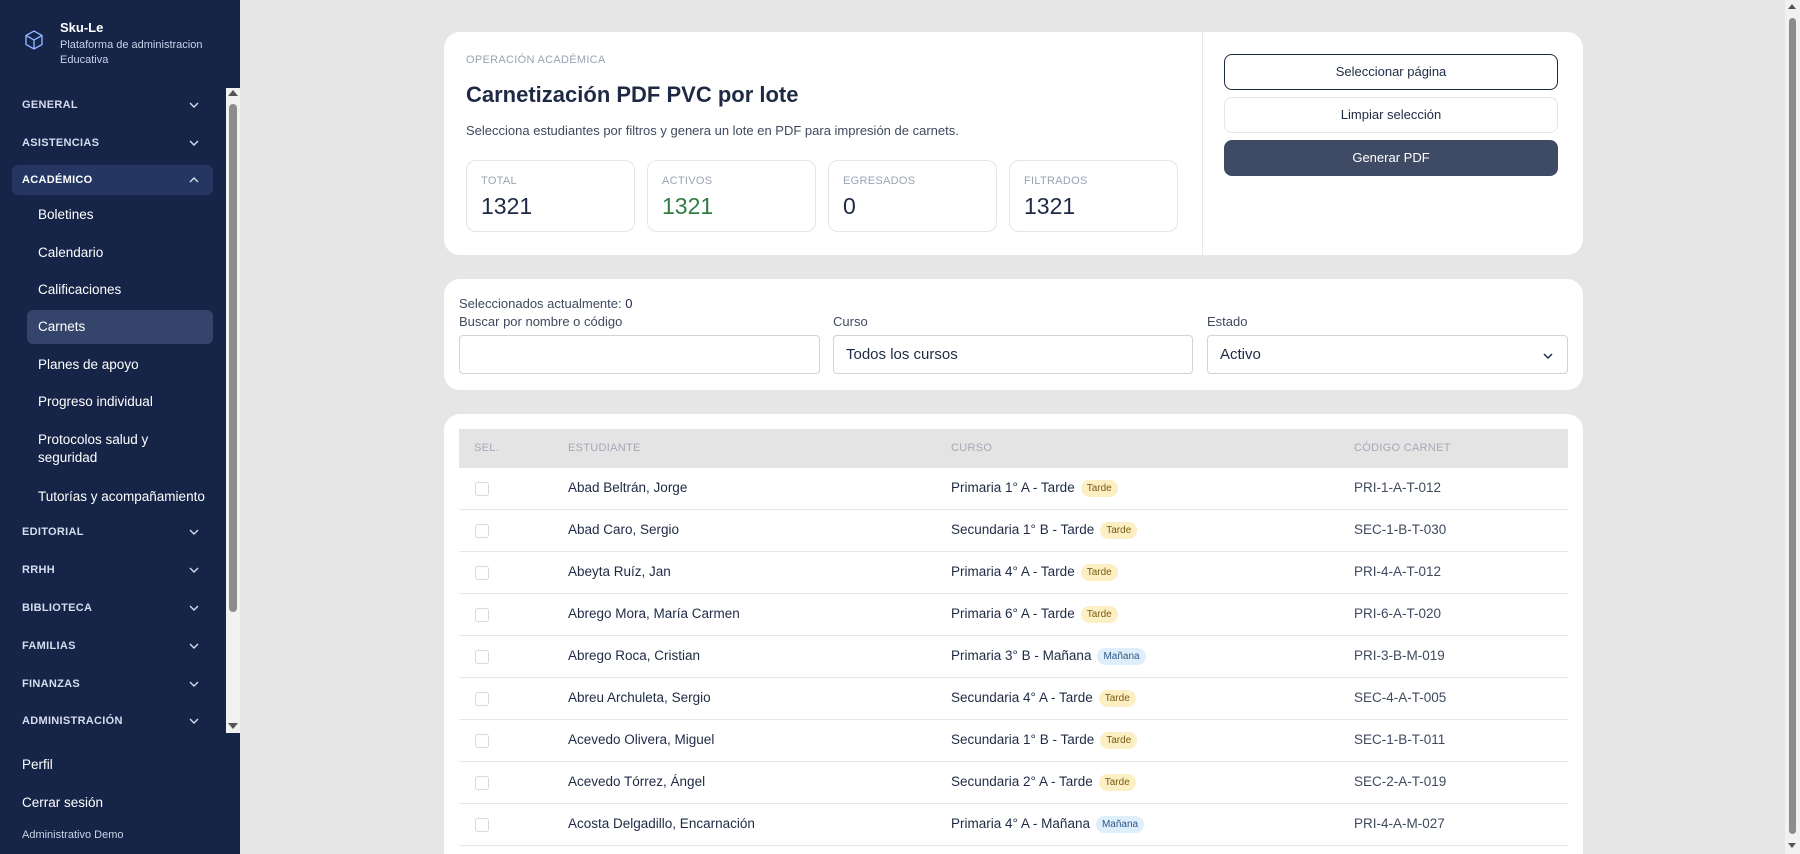 Image resolution: width=1800 pixels, height=854 pixels. What do you see at coordinates (487, 448) in the screenshot?
I see `col-header-sel: SEL.` at bounding box center [487, 448].